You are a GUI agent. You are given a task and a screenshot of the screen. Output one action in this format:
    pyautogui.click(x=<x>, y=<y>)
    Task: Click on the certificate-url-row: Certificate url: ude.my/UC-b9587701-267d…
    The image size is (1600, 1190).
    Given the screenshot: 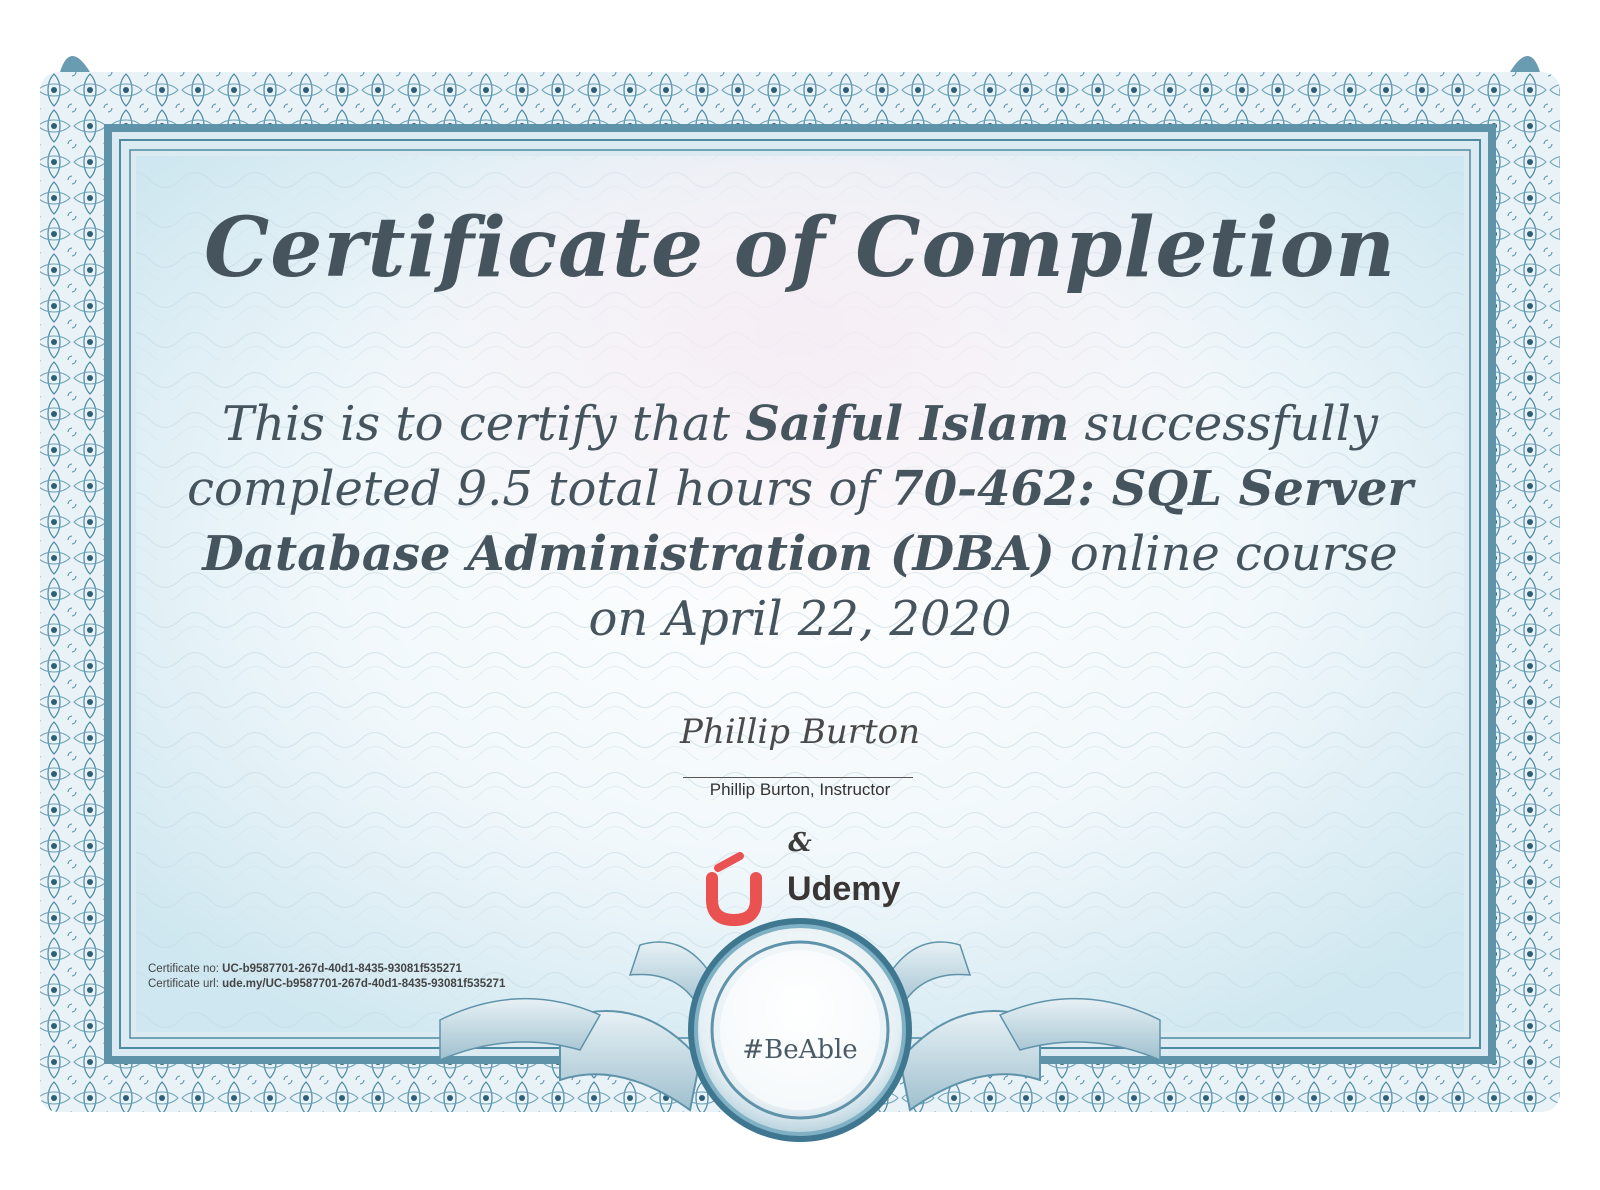 What is the action you would take?
    pyautogui.click(x=326, y=984)
    